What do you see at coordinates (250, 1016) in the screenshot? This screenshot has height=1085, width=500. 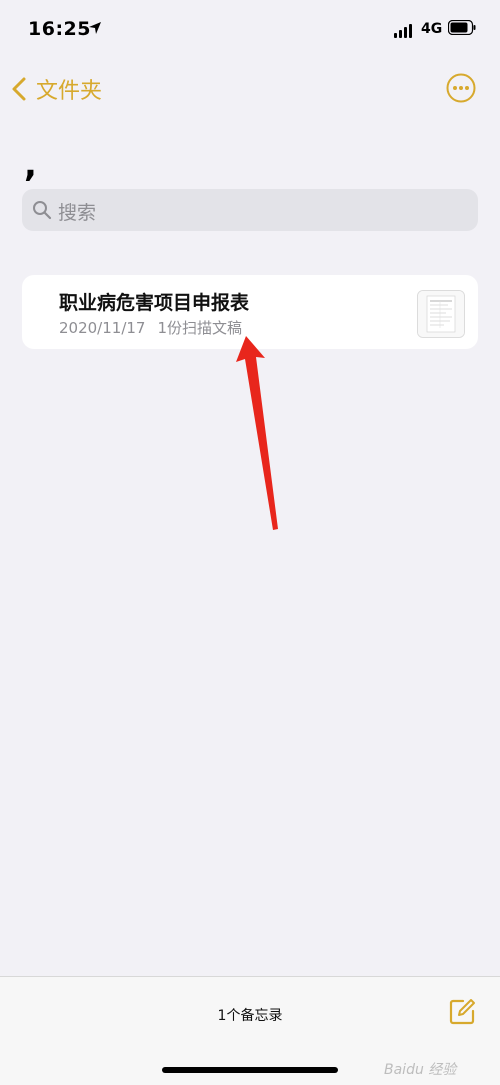 I see `note-count: 1个备忘录` at bounding box center [250, 1016].